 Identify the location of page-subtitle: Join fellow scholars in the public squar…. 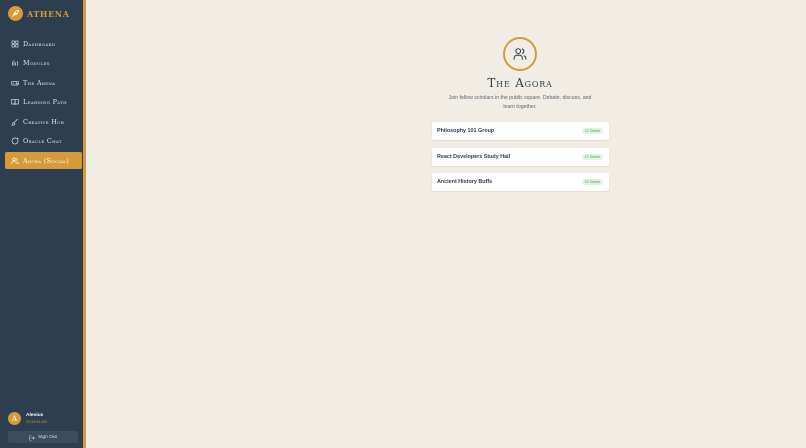
(520, 102).